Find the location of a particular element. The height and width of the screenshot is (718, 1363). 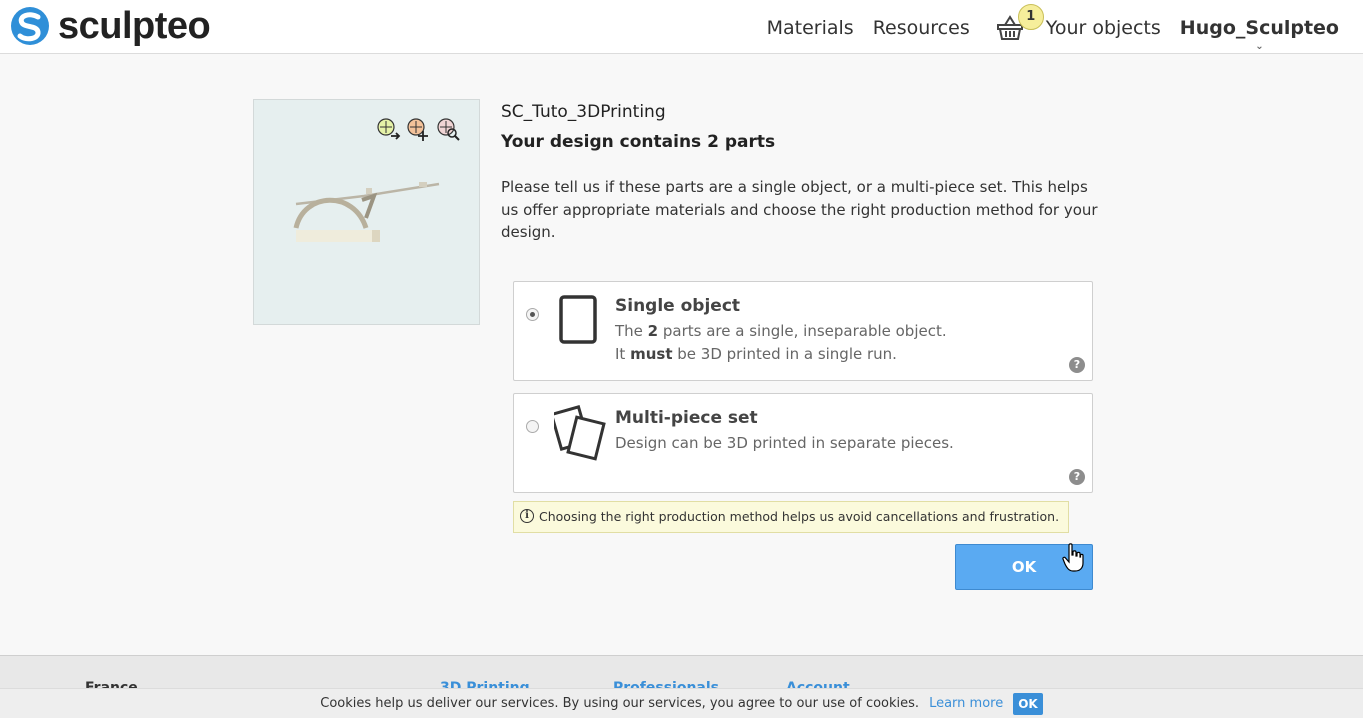

single-object-title: Single object is located at coordinates (678, 306).